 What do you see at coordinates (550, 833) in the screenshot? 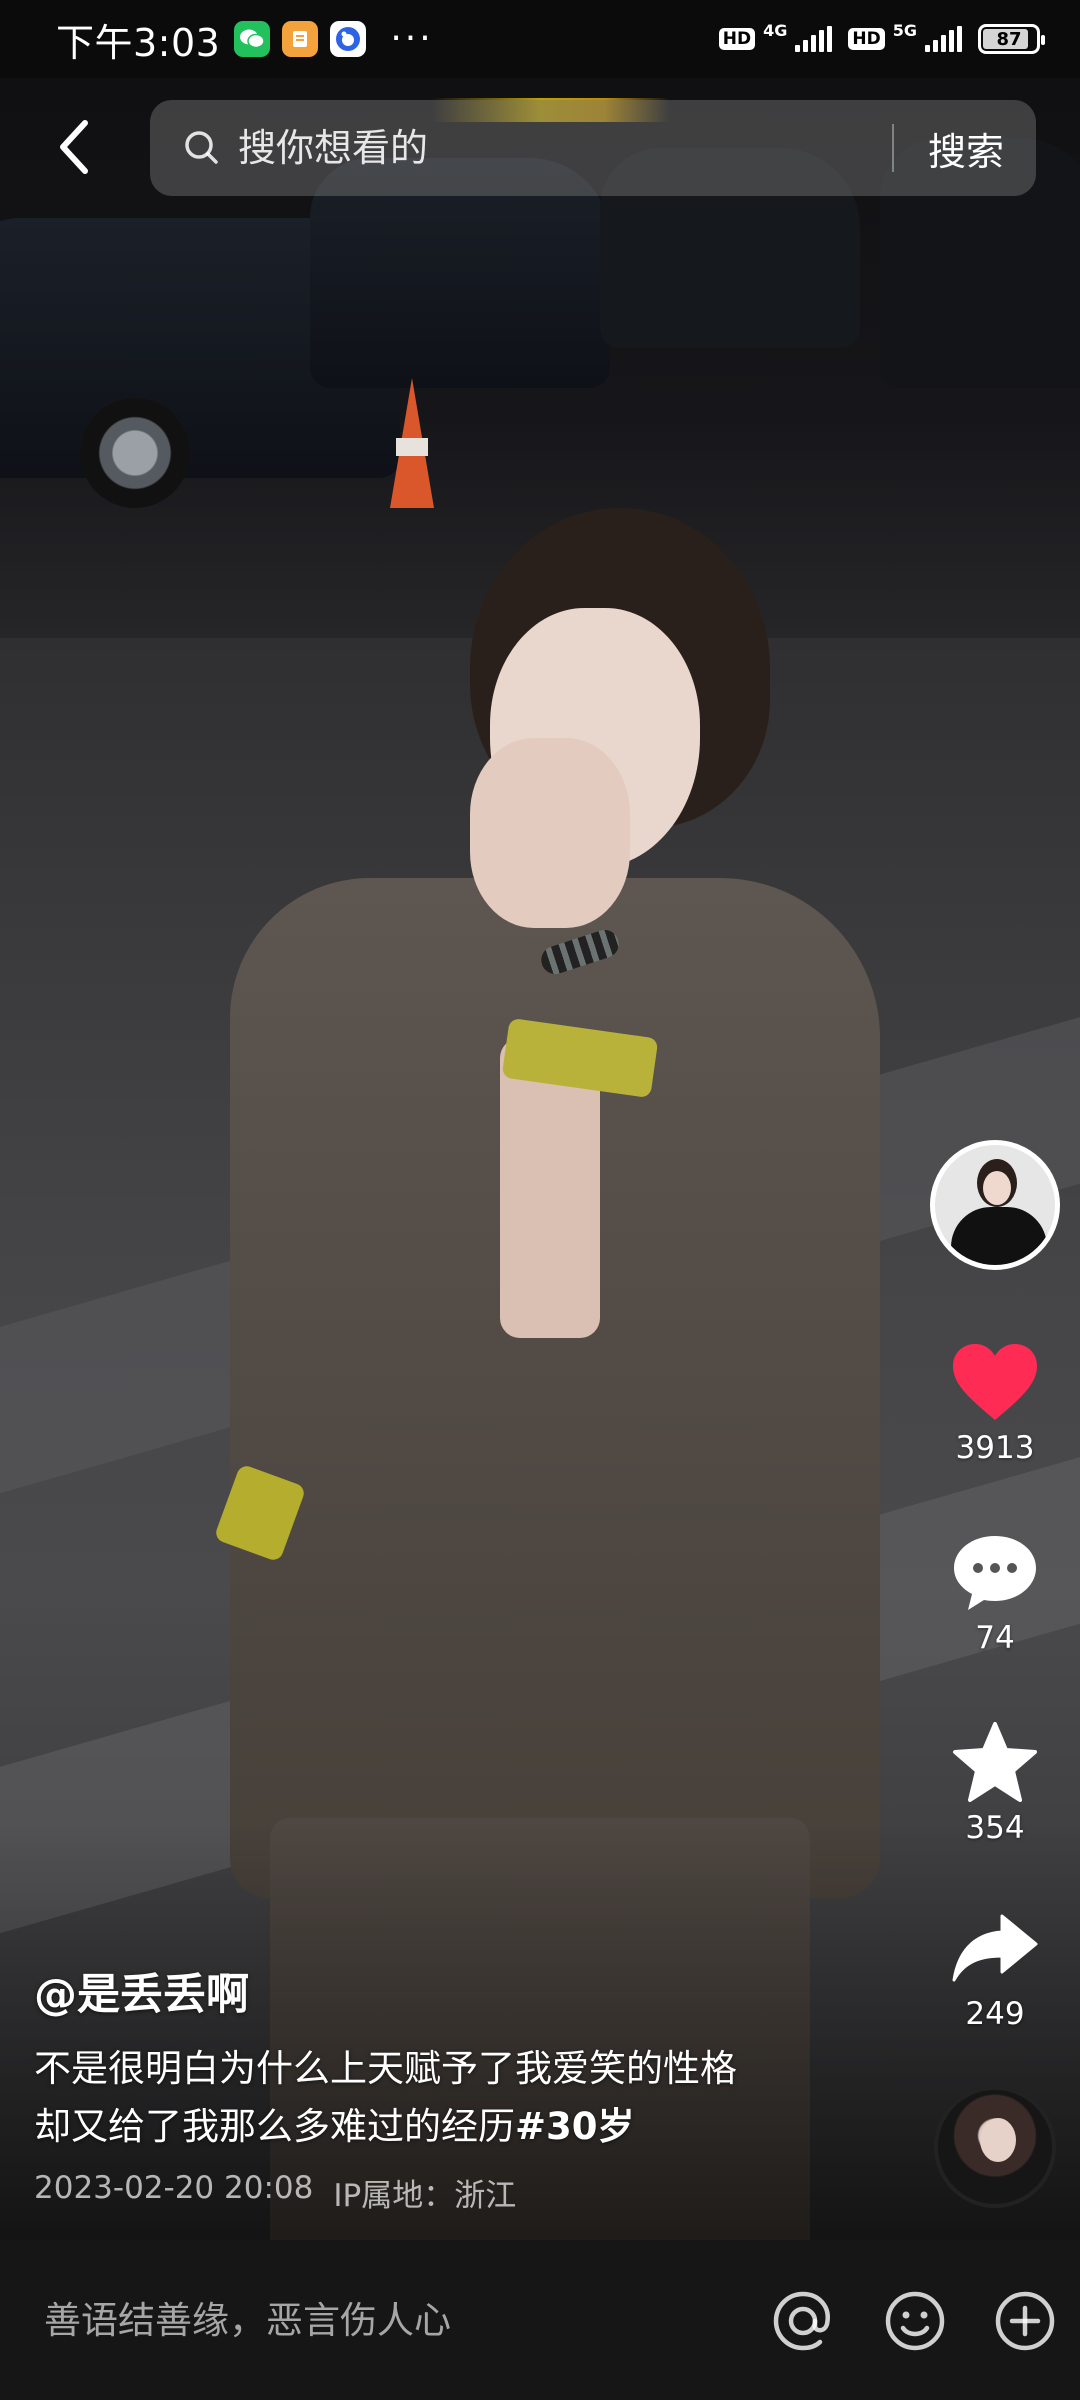
I see `person-hand` at bounding box center [550, 833].